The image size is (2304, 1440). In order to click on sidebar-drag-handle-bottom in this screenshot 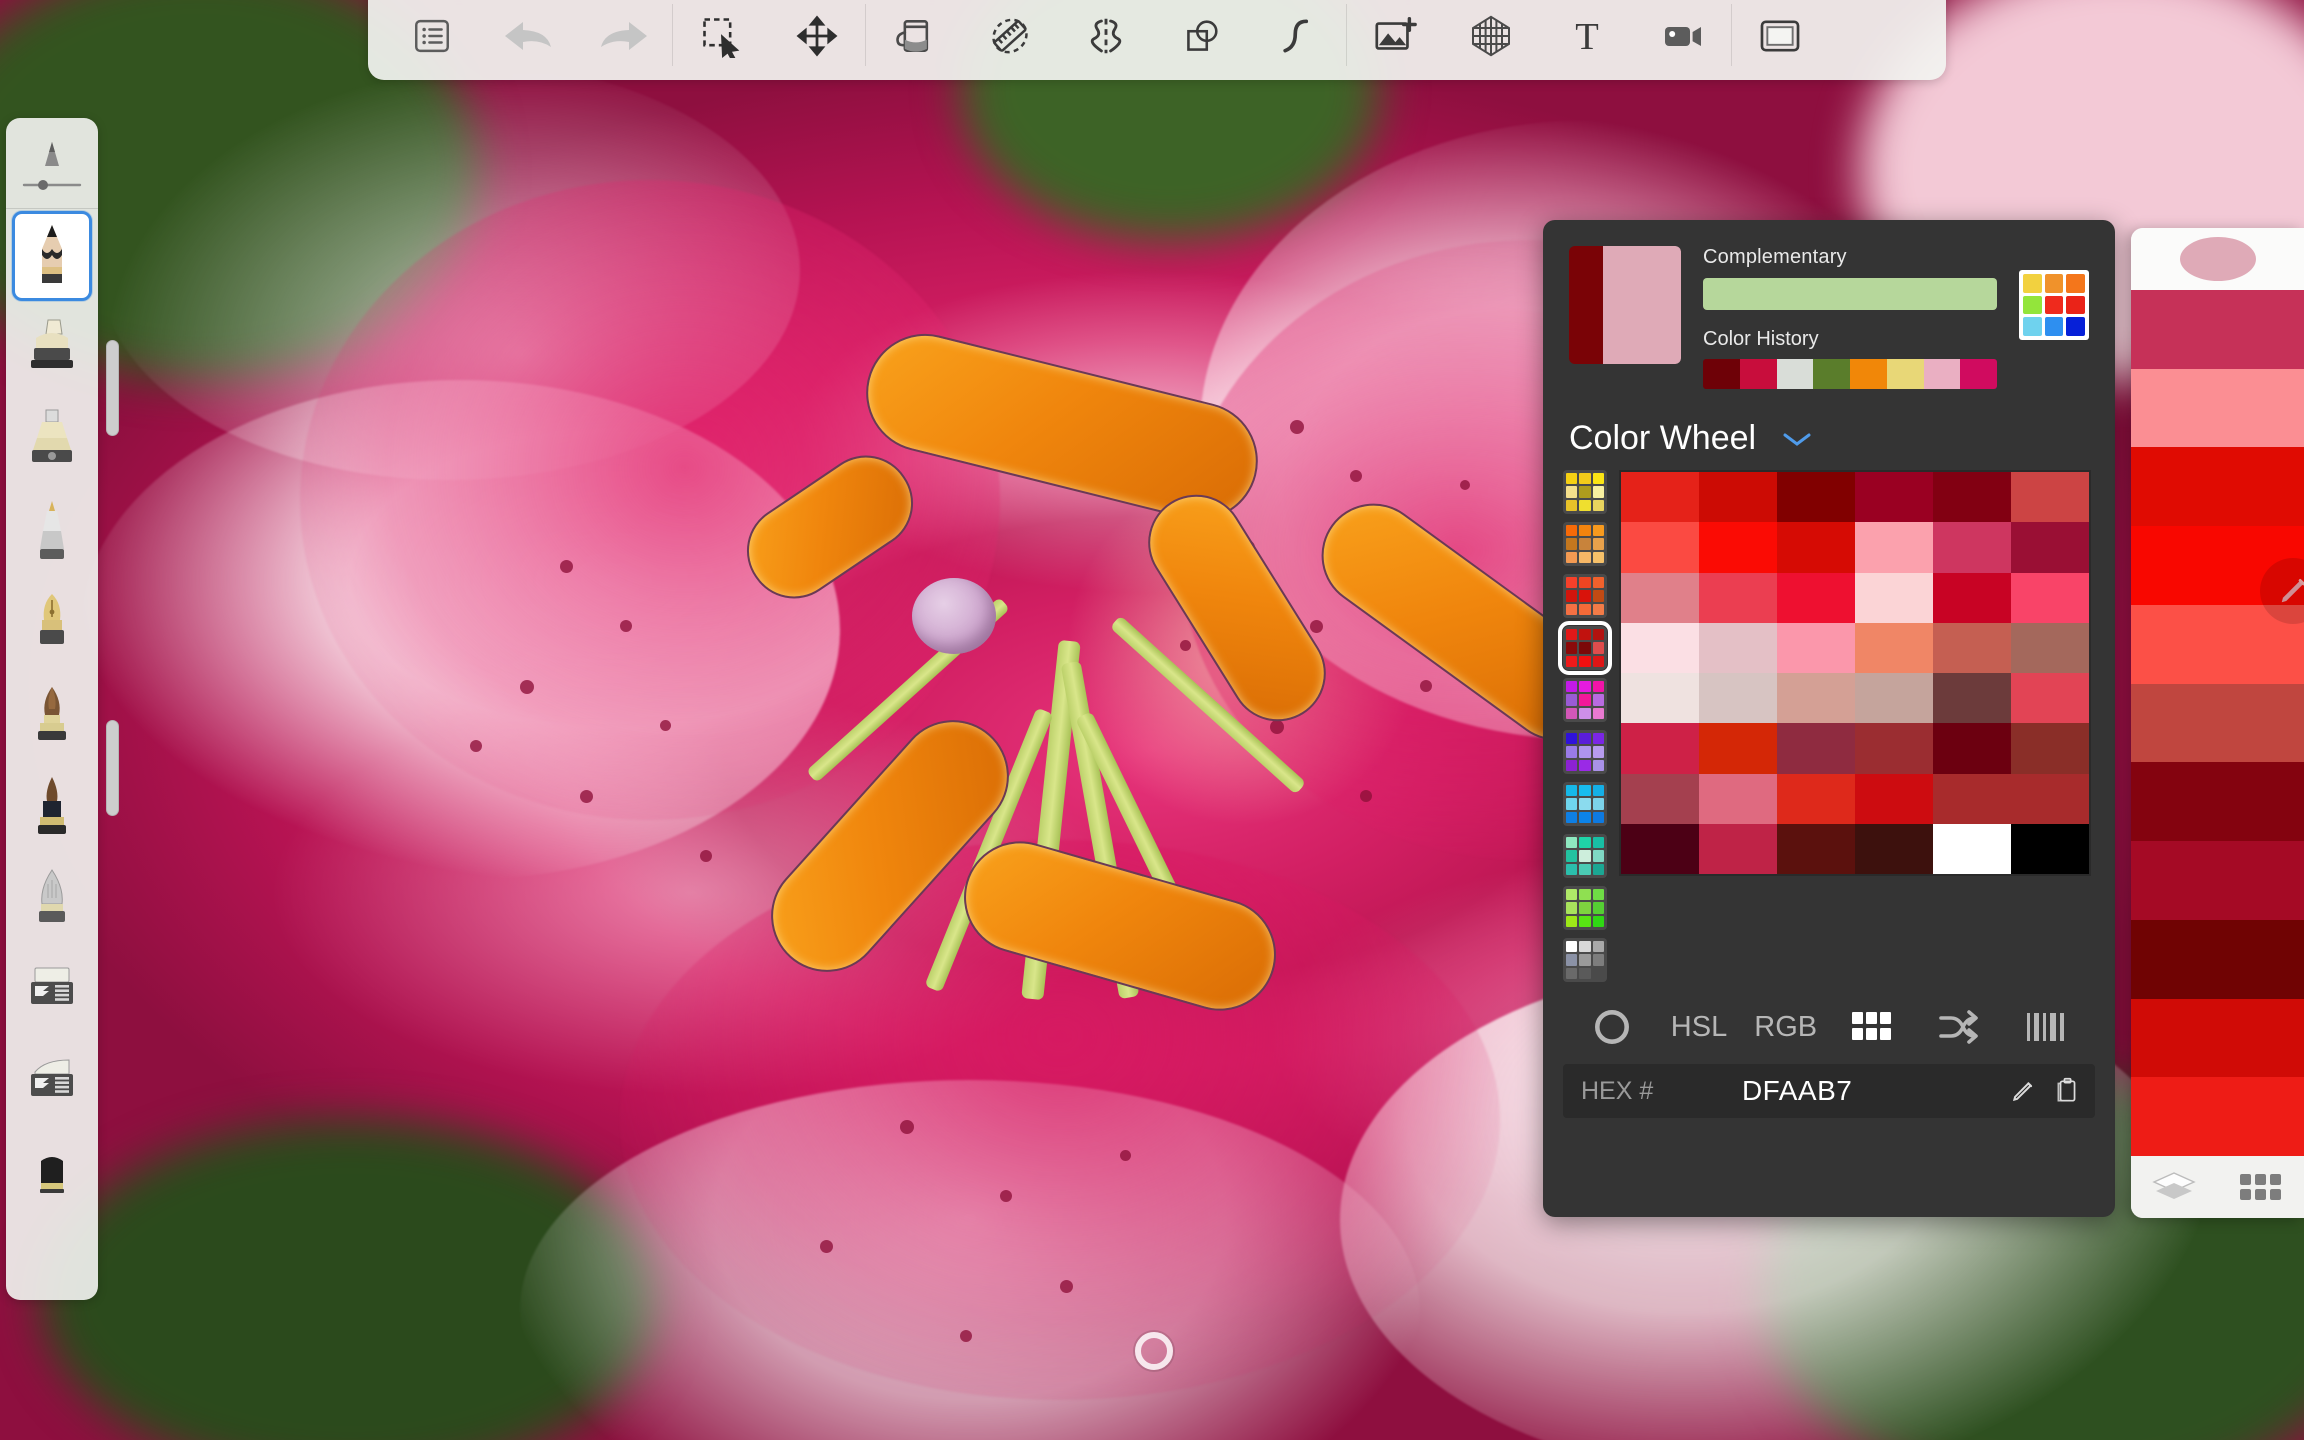, I will do `click(112, 768)`.